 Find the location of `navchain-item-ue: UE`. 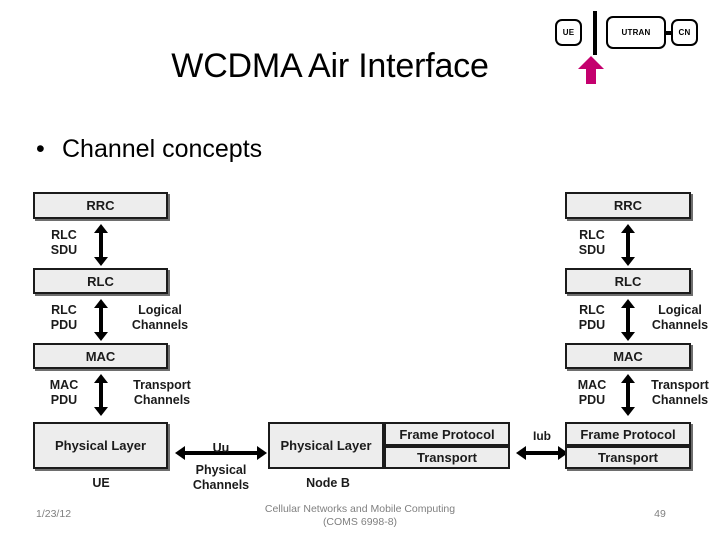

navchain-item-ue: UE is located at coordinates (568, 32).